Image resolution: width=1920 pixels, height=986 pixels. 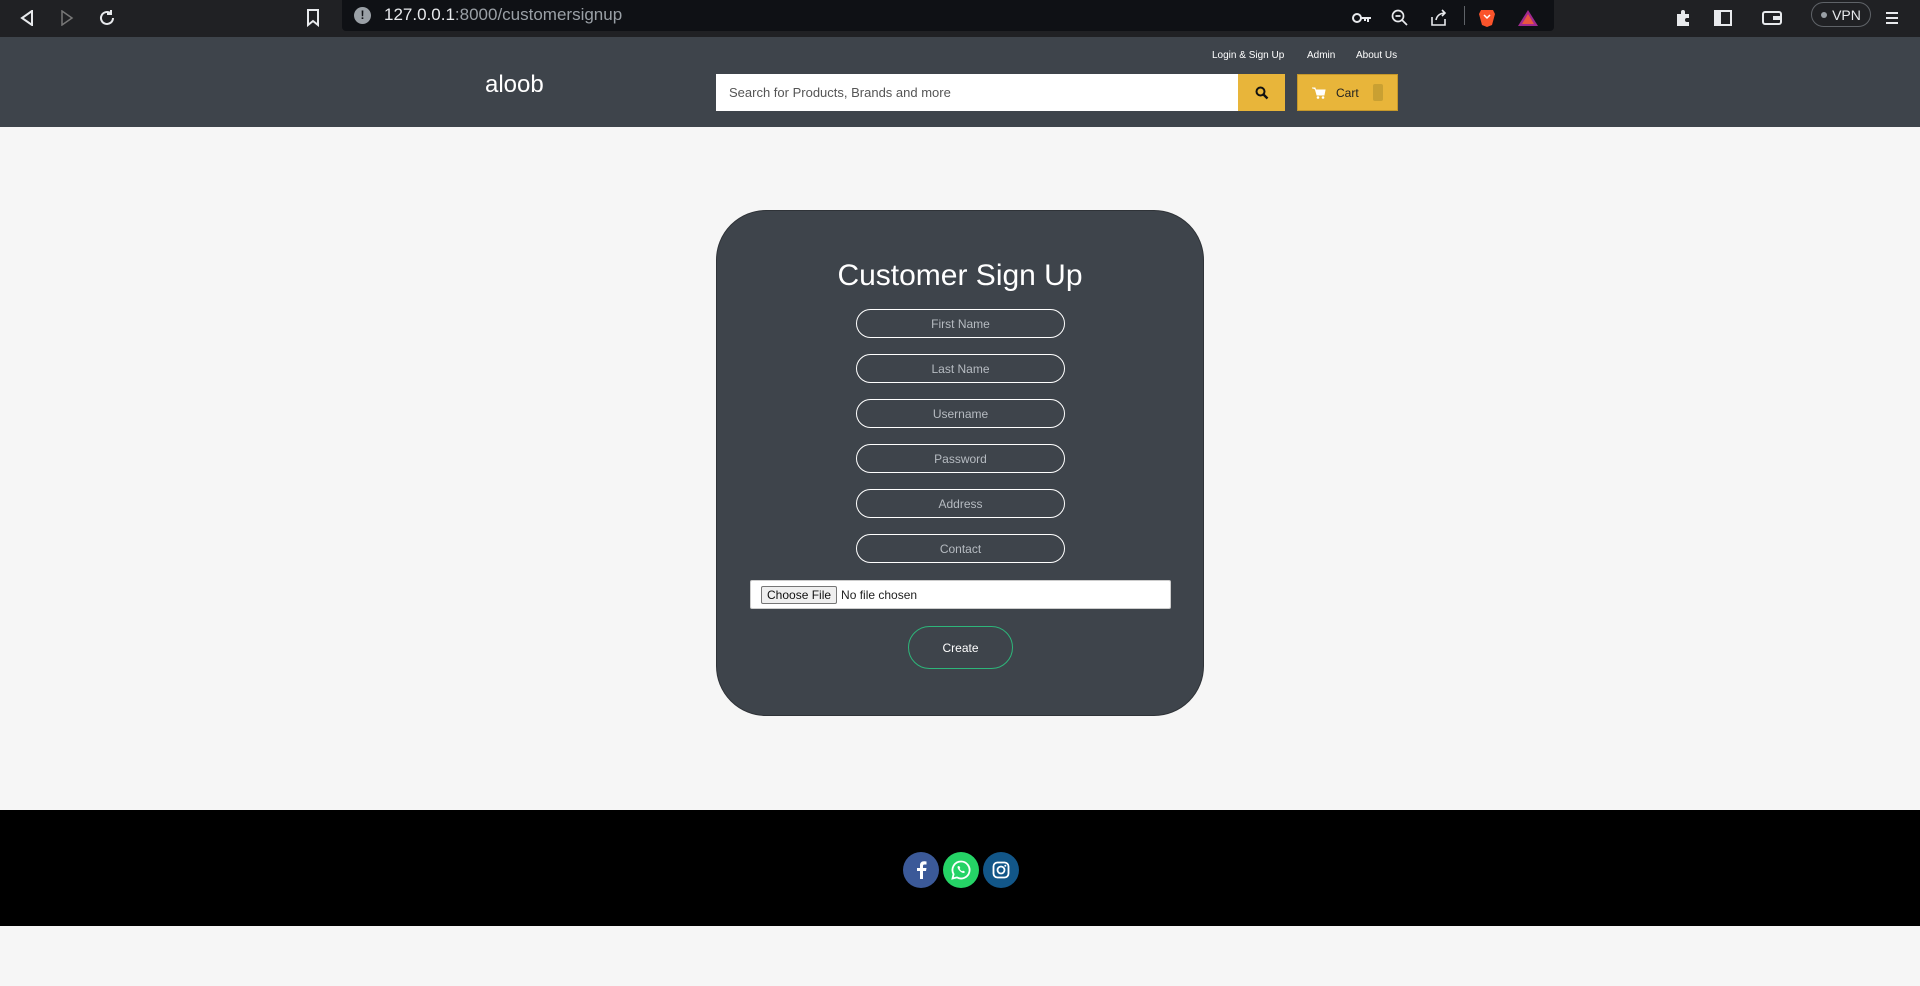 I want to click on brave-shield-icon, so click(x=1487, y=18).